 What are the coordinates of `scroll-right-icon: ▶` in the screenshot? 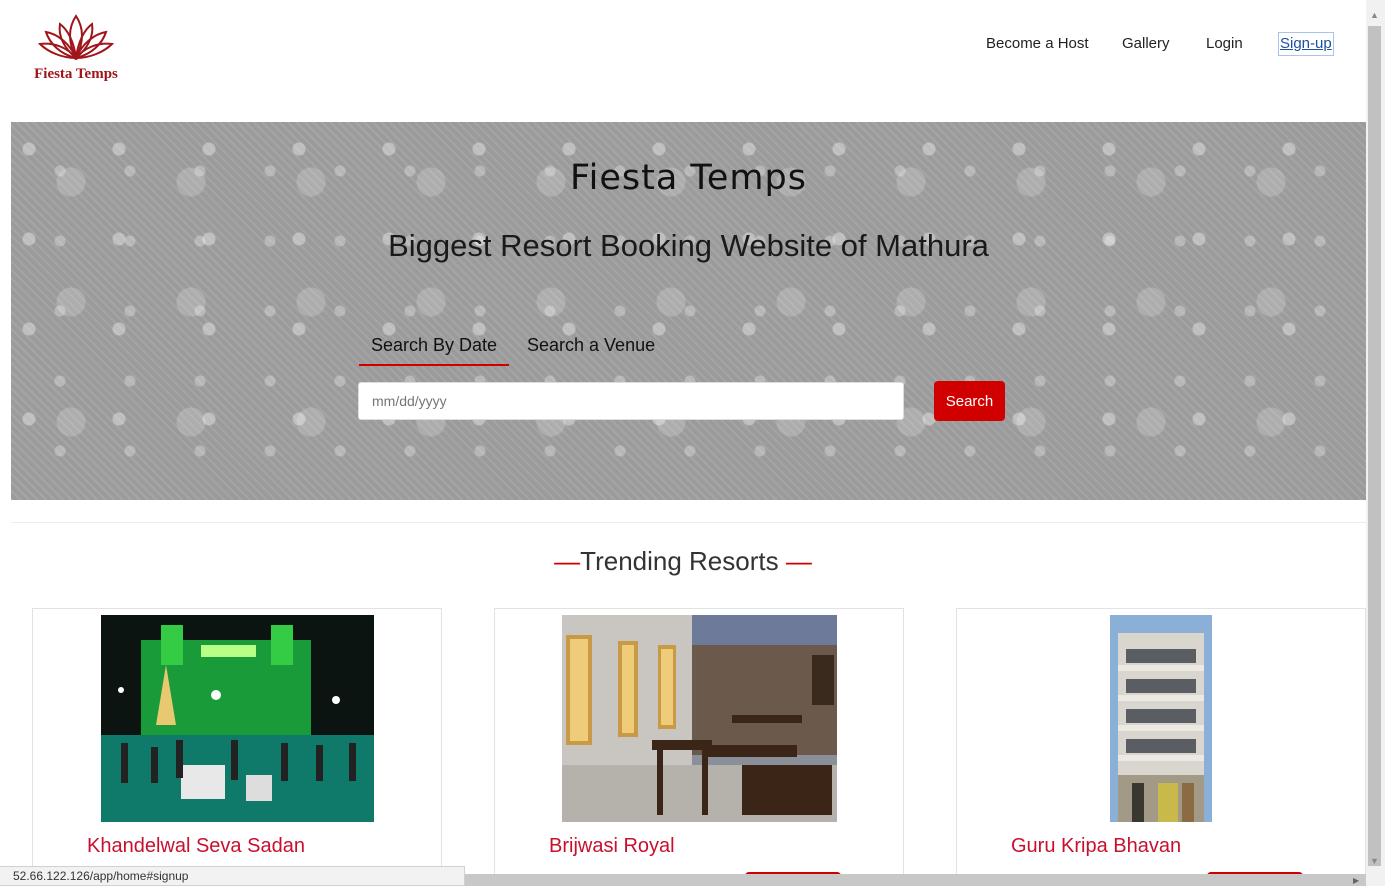 It's located at (1356, 880).